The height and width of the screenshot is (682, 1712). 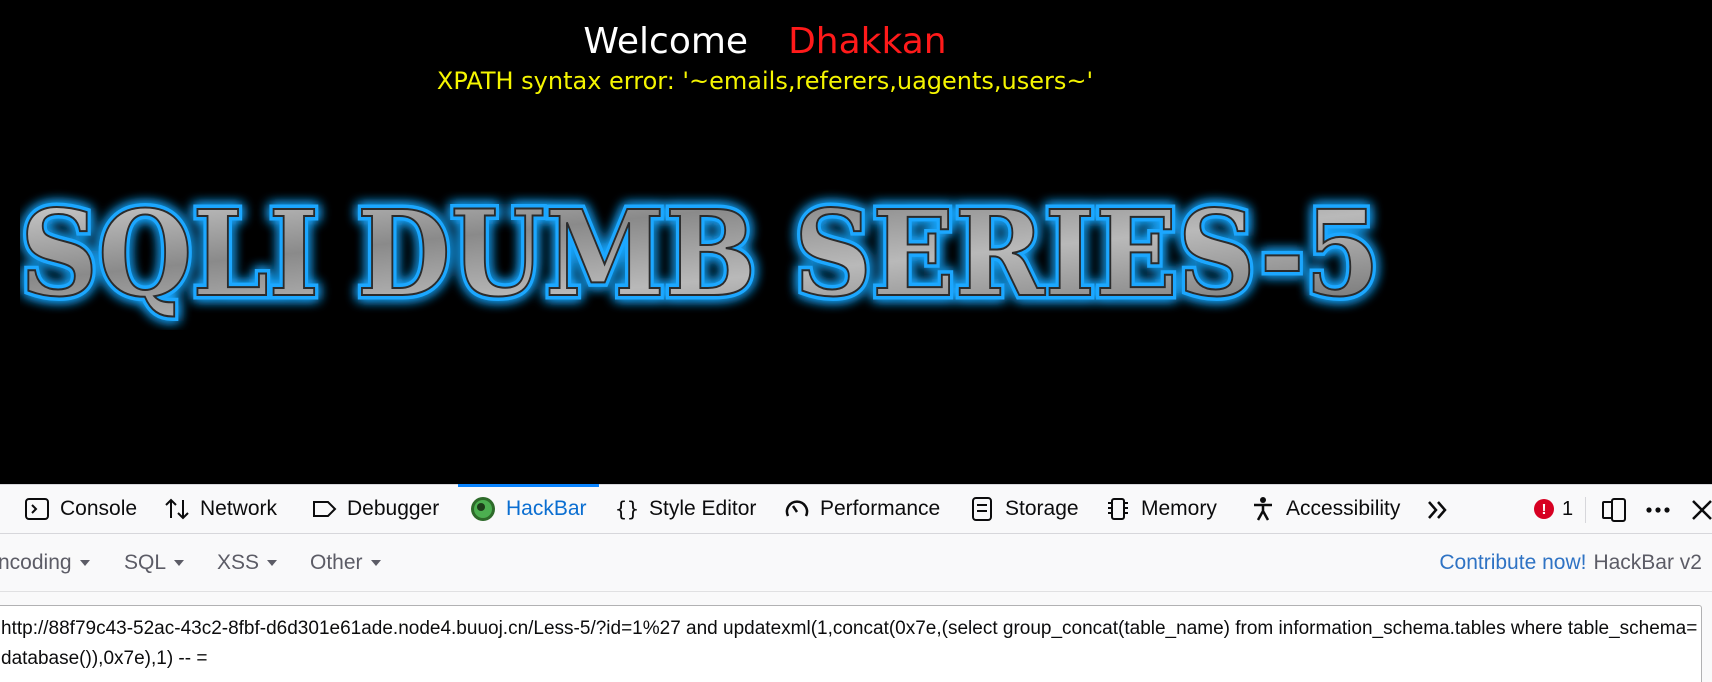 I want to click on network-icon, so click(x=177, y=509).